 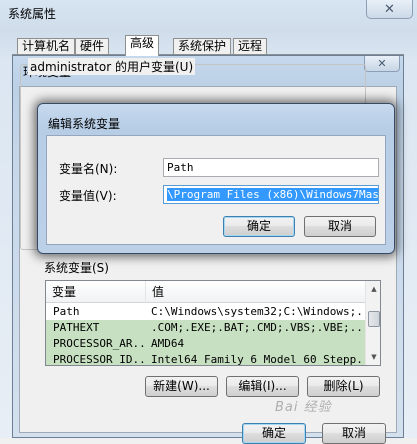 I want to click on tab-computer-name: 计算机名, so click(x=46, y=46).